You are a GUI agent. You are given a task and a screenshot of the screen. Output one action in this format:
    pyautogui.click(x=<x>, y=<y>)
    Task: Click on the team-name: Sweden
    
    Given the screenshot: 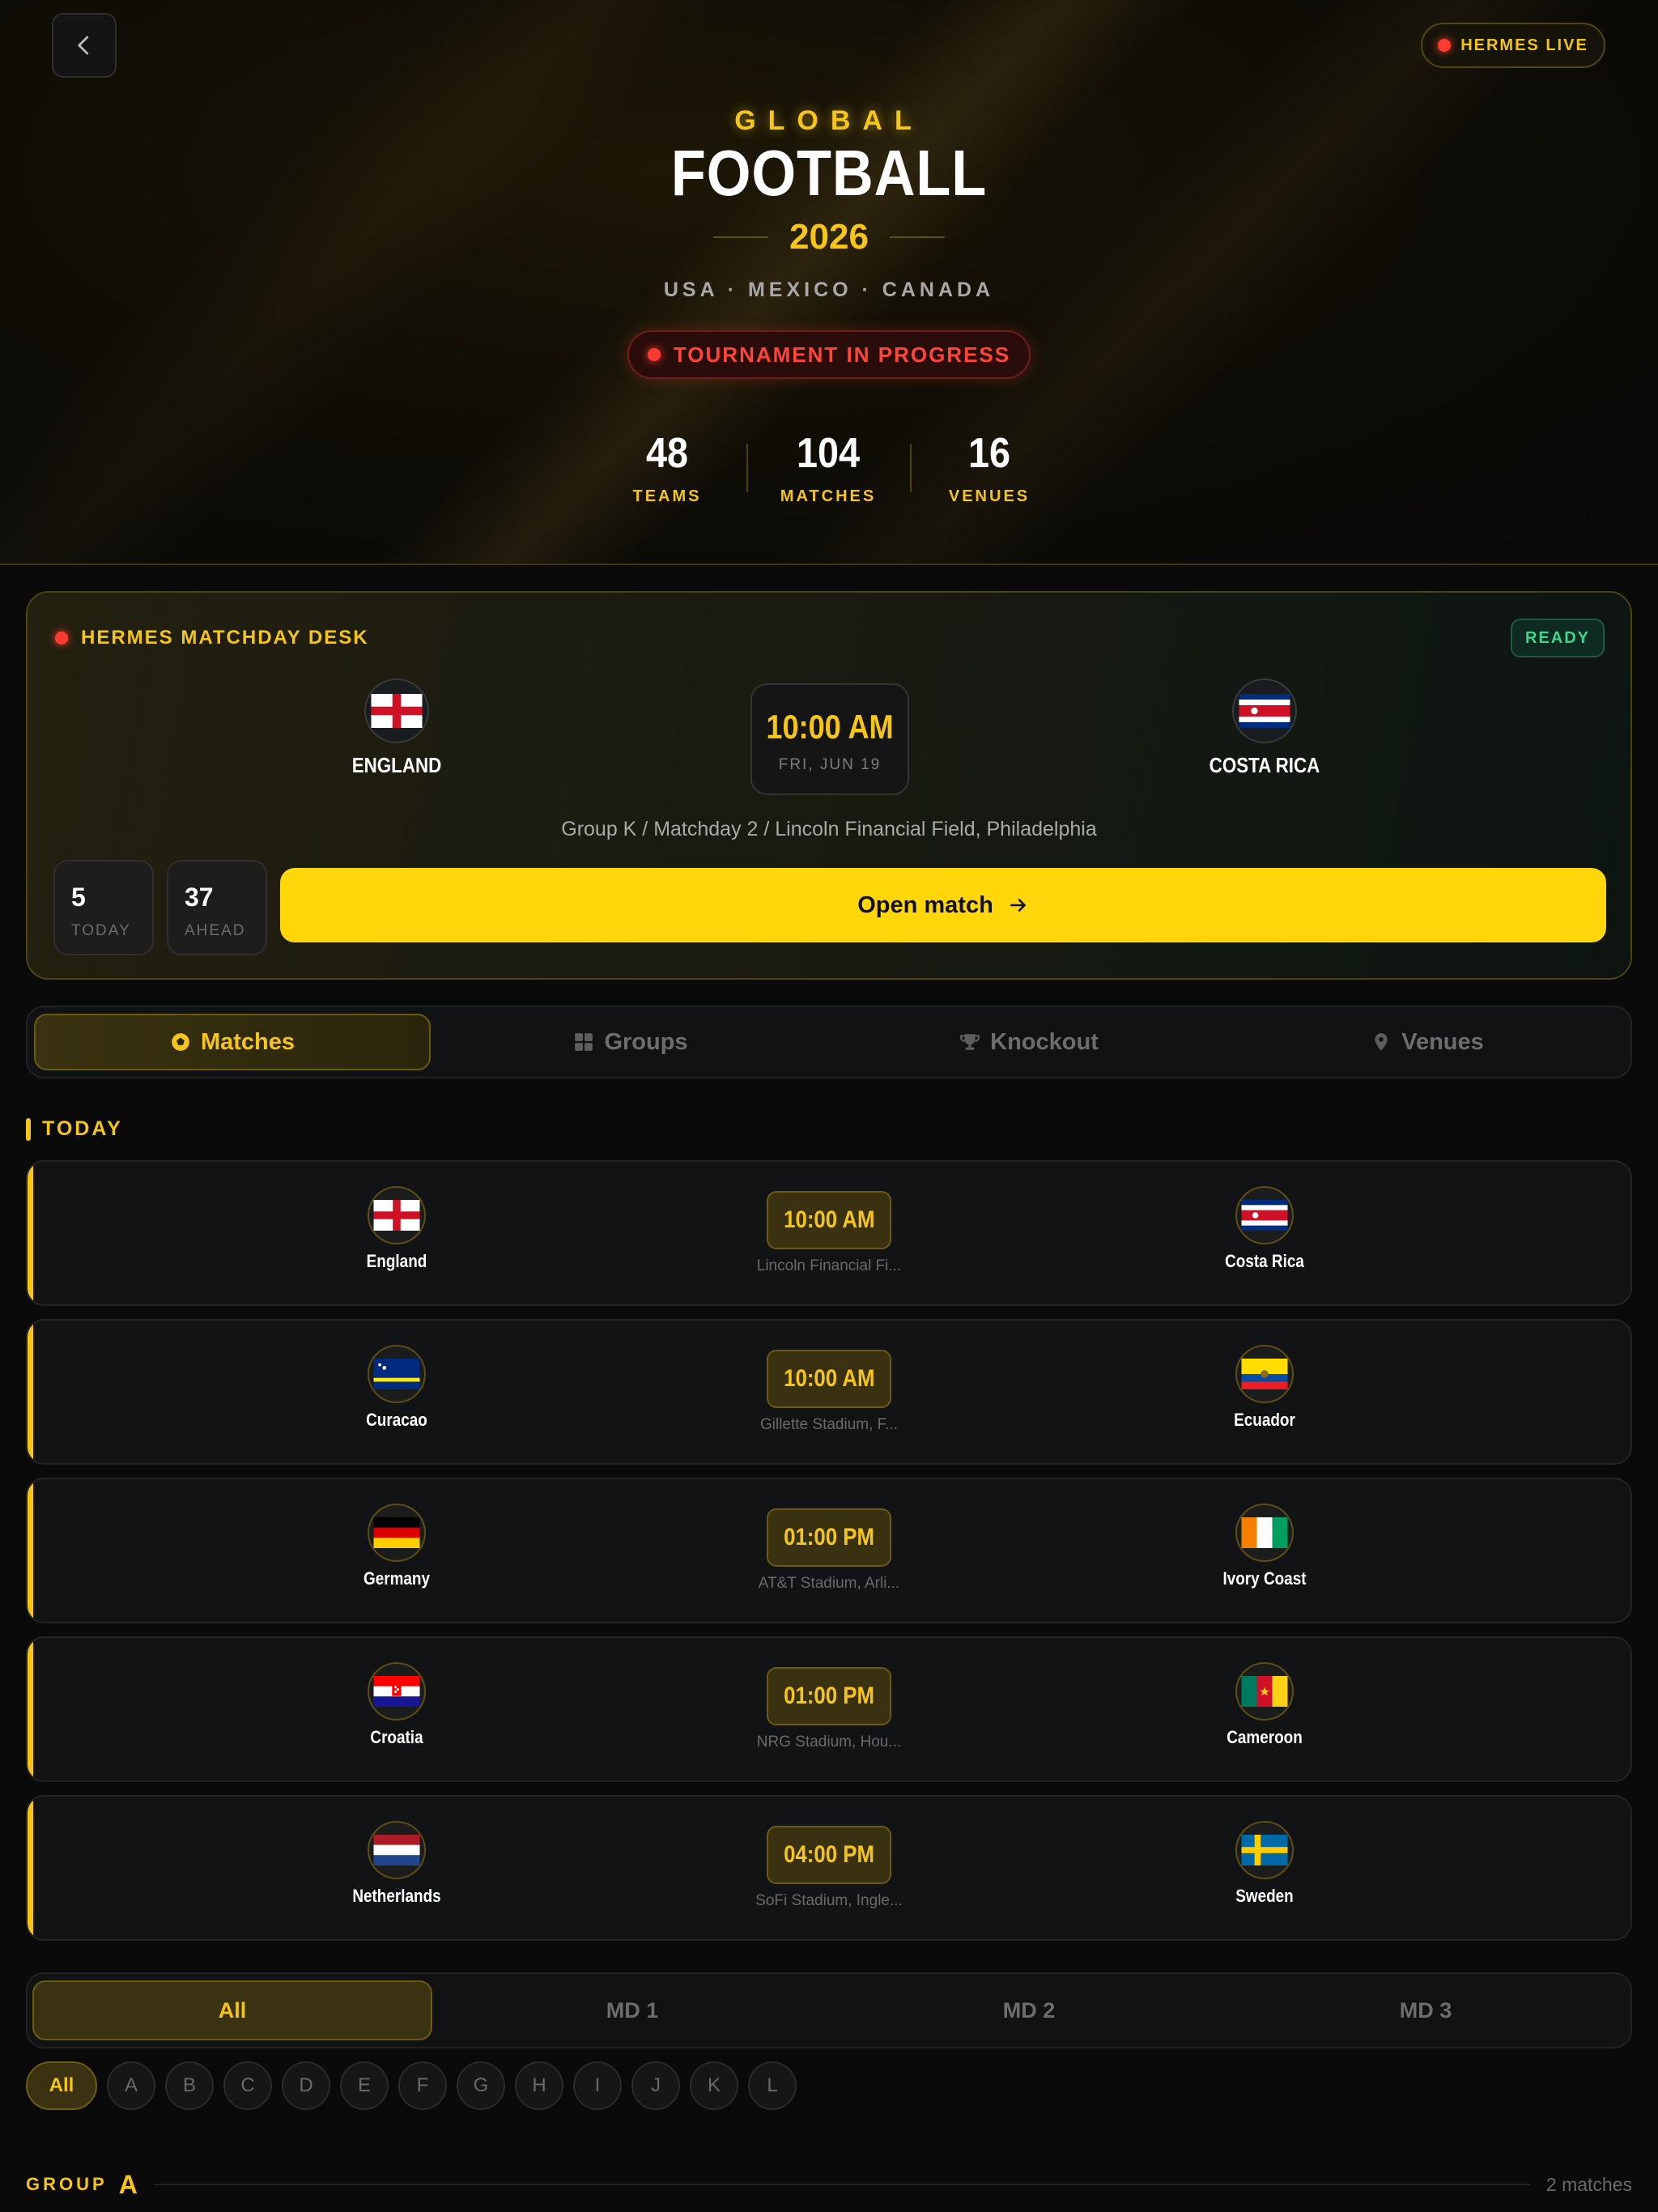 What is the action you would take?
    pyautogui.click(x=1264, y=1896)
    